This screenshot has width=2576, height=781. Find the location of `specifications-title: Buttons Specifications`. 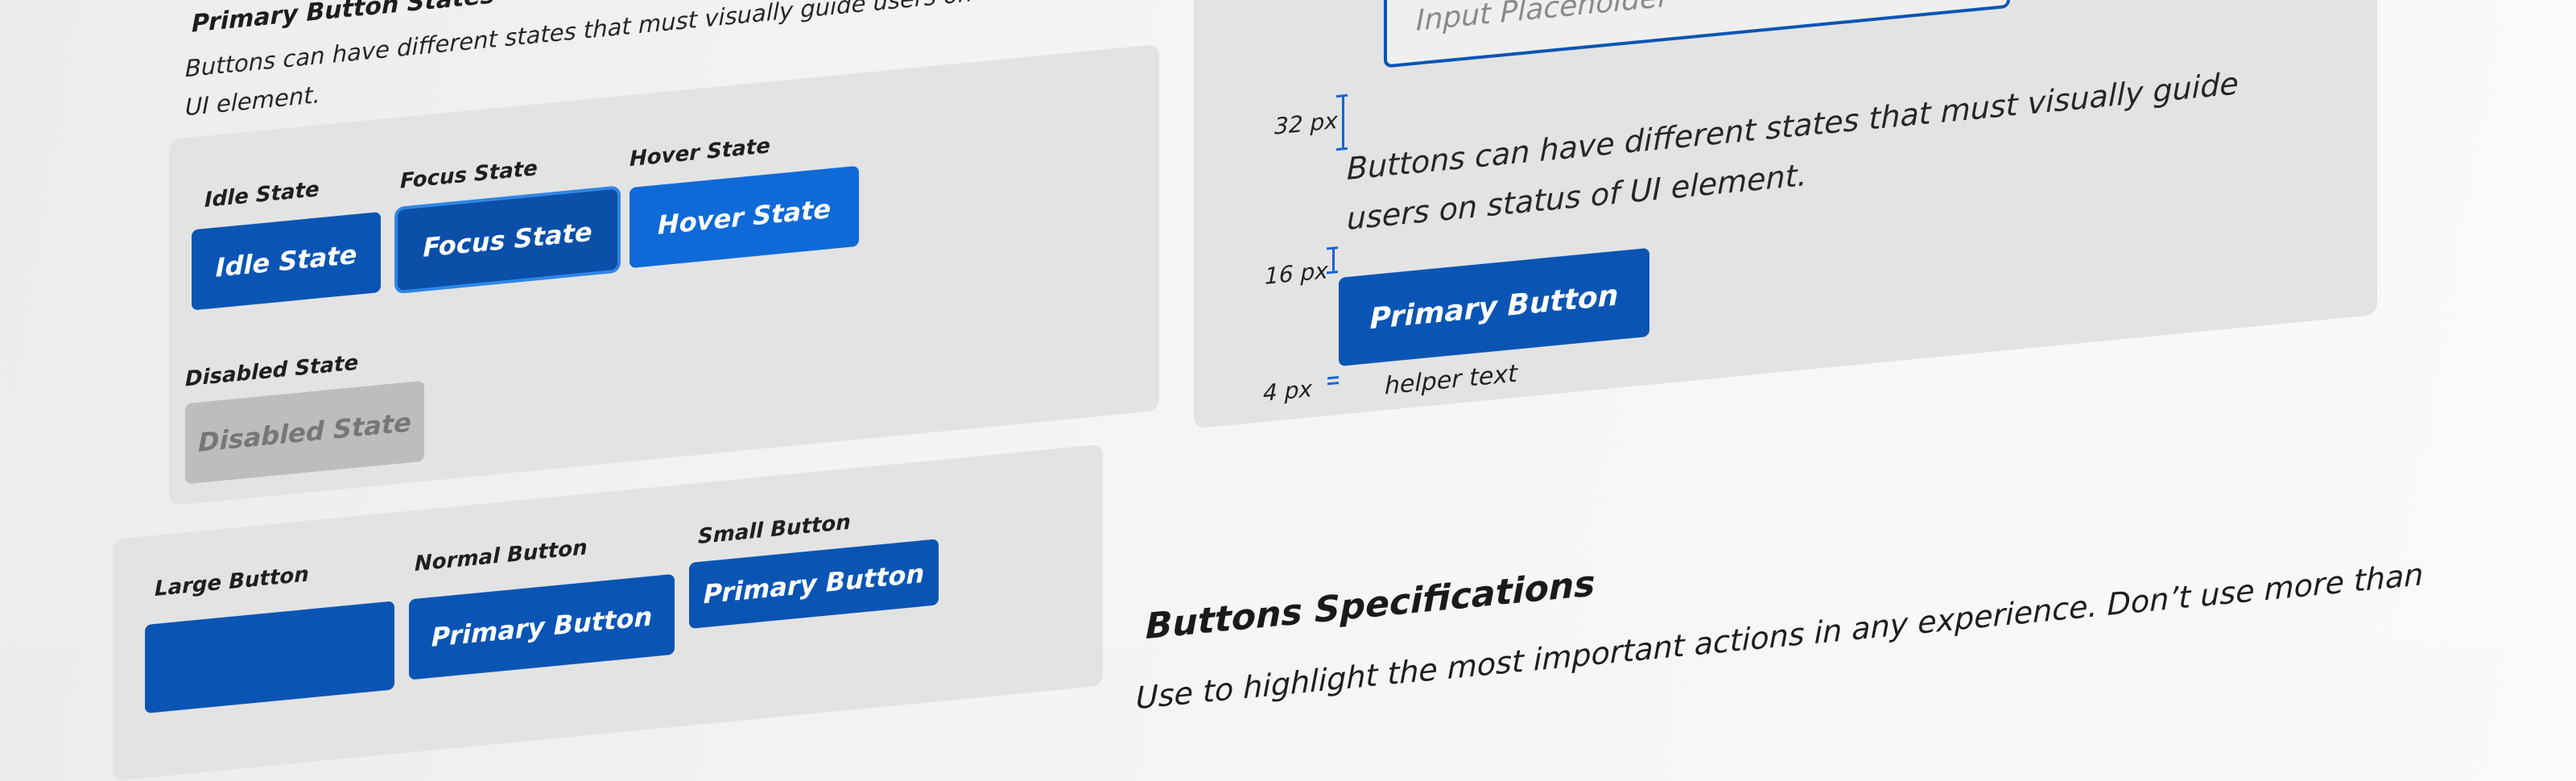

specifications-title: Buttons Specifications is located at coordinates (1371, 605).